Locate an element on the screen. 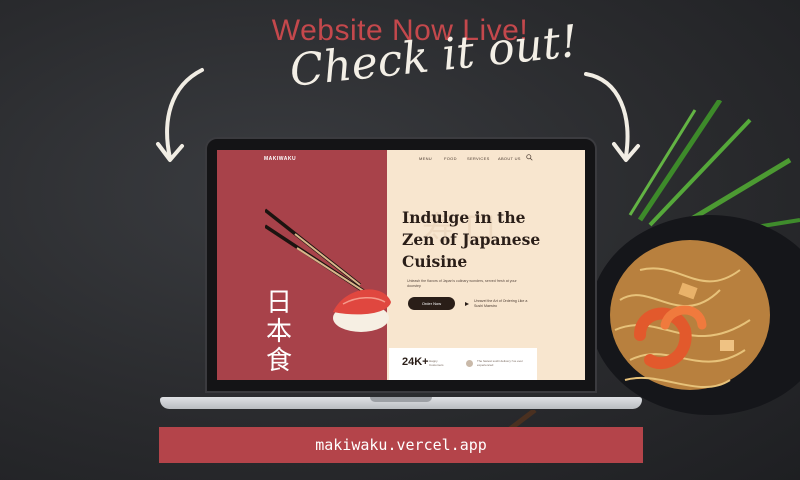 Image resolution: width=800 pixels, height=480 pixels. kanji-char: 食 is located at coordinates (278, 361).